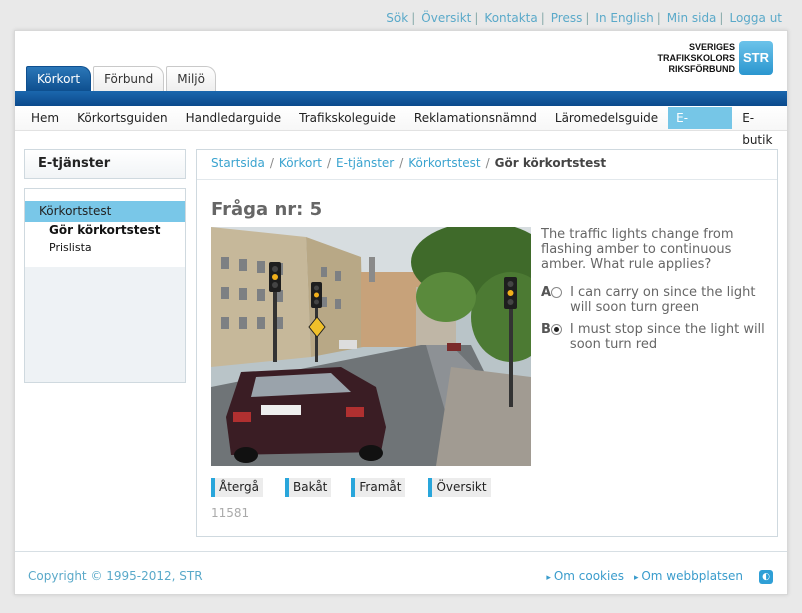 Image resolution: width=802 pixels, height=613 pixels. Describe the element at coordinates (347, 118) in the screenshot. I see `nav-item-trafikskoleguide: Trafikskoleguide` at that location.